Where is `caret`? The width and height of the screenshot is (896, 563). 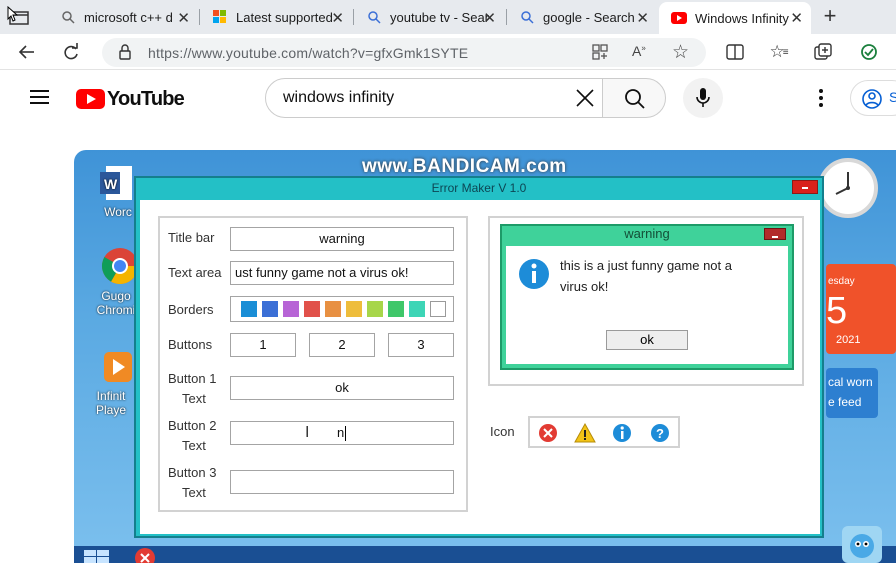 caret is located at coordinates (345, 433).